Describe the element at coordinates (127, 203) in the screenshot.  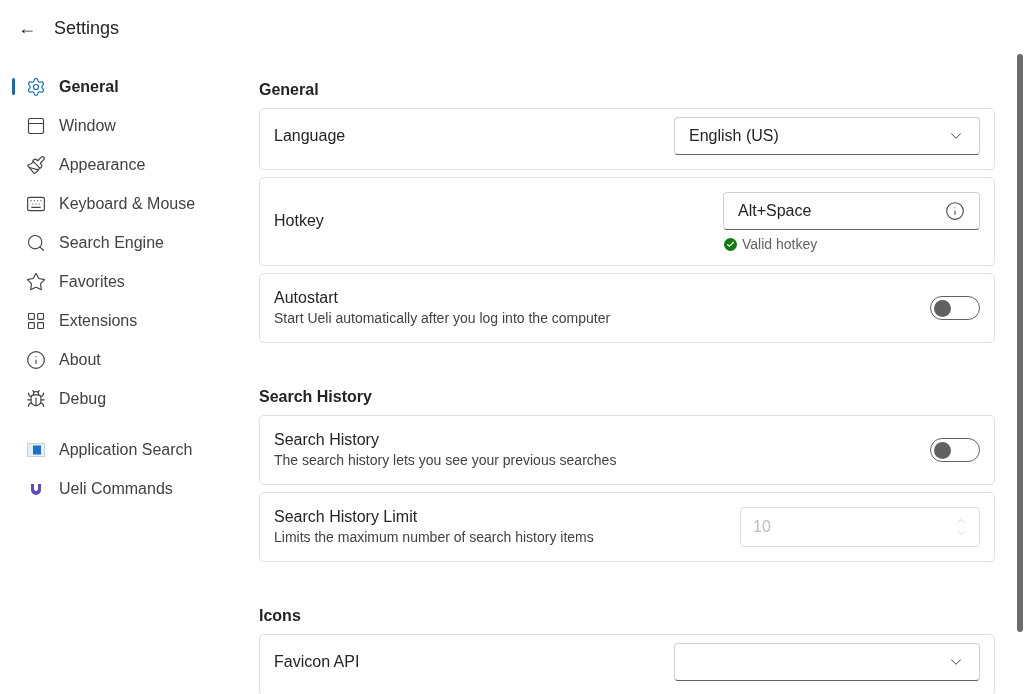
I see `nav-item: Keyboard & Mouse` at that location.